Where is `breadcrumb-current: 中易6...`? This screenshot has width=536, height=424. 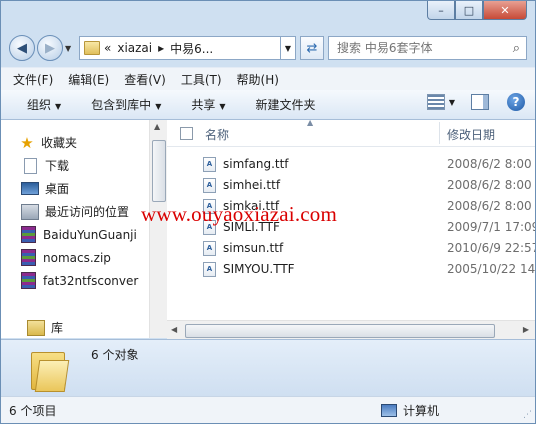 breadcrumb-current: 中易6... is located at coordinates (191, 48).